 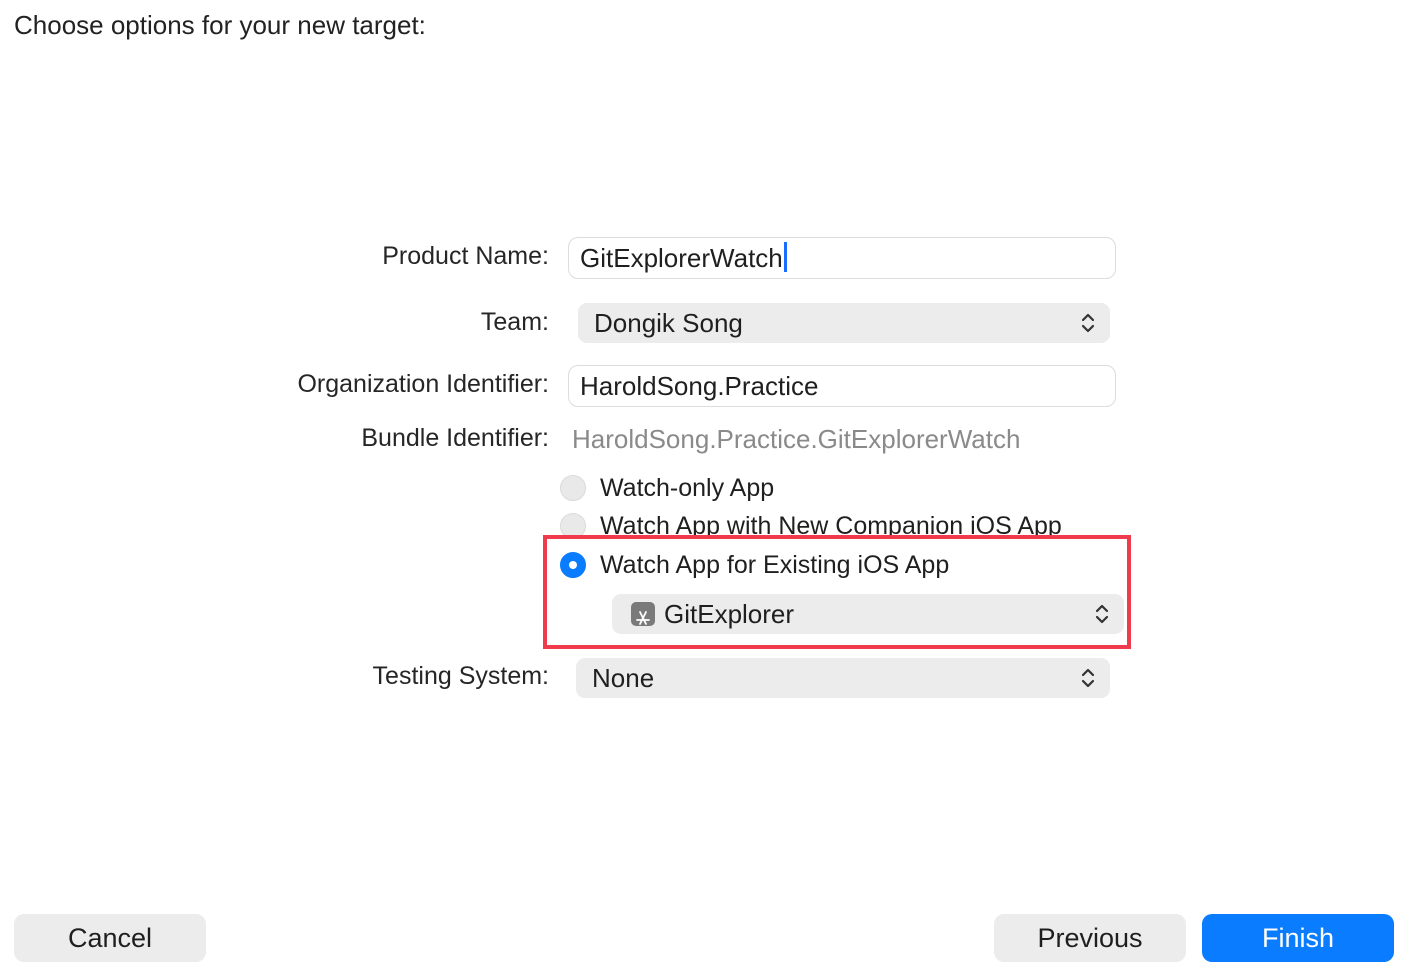 I want to click on bundle-identifier-value: HaroldSong.Practice.GitExplorerWatch, so click(x=796, y=439).